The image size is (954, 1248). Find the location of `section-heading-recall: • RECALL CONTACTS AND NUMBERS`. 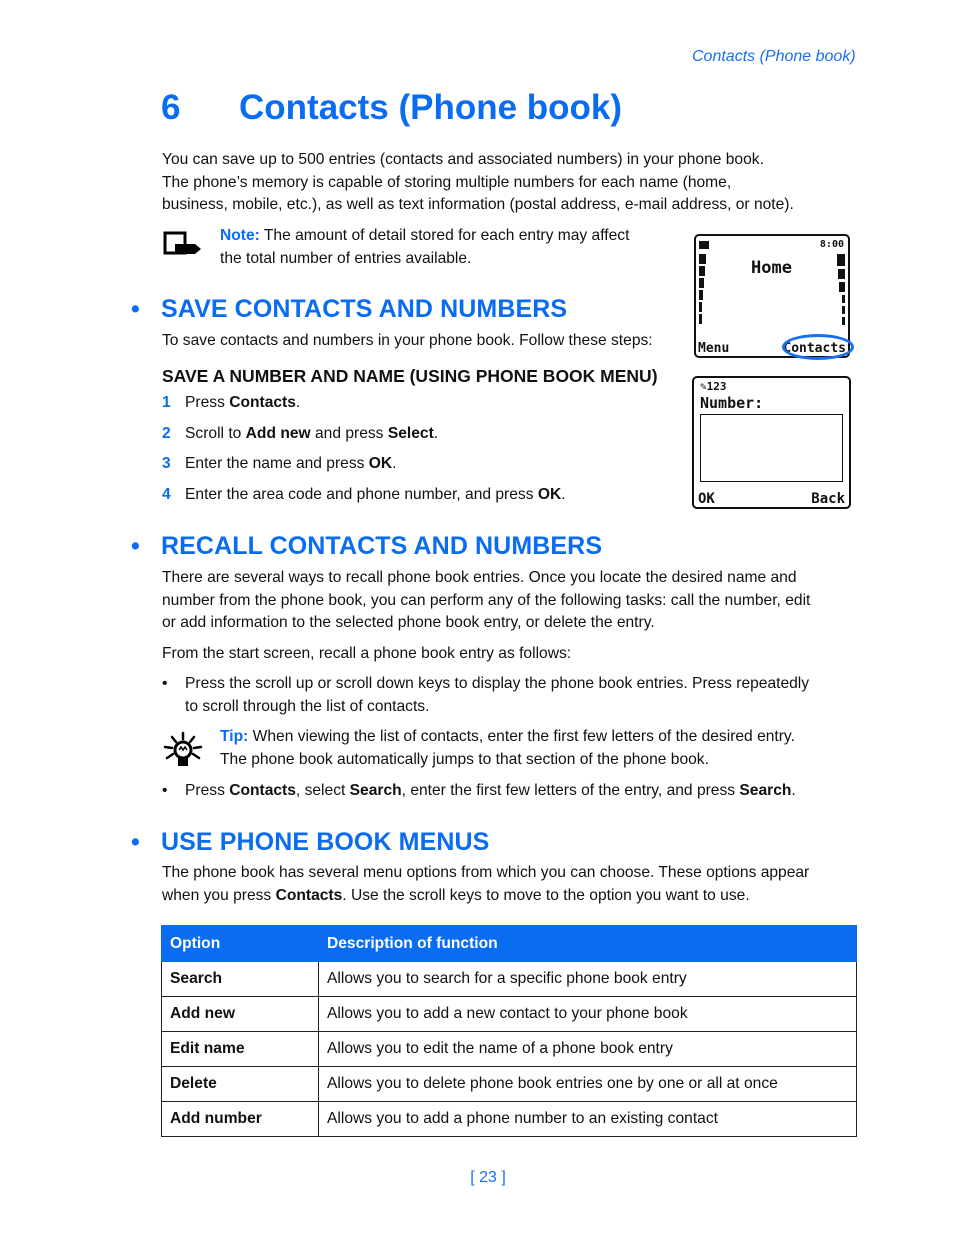

section-heading-recall: • RECALL CONTACTS AND NUMBERS is located at coordinates (367, 546).